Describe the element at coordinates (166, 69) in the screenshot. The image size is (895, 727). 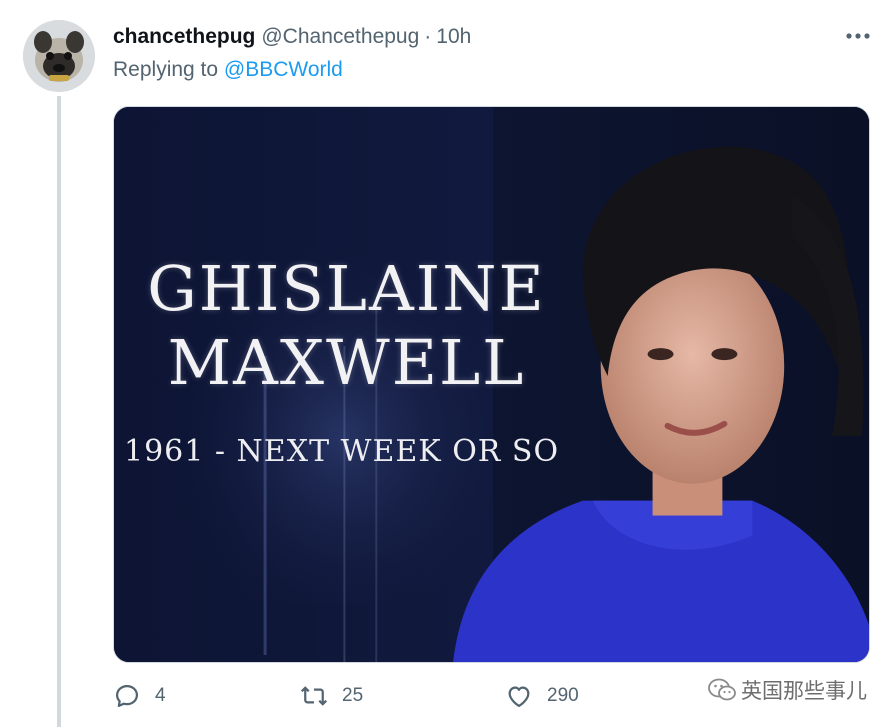
I see `replying-to-label: Replying to` at that location.